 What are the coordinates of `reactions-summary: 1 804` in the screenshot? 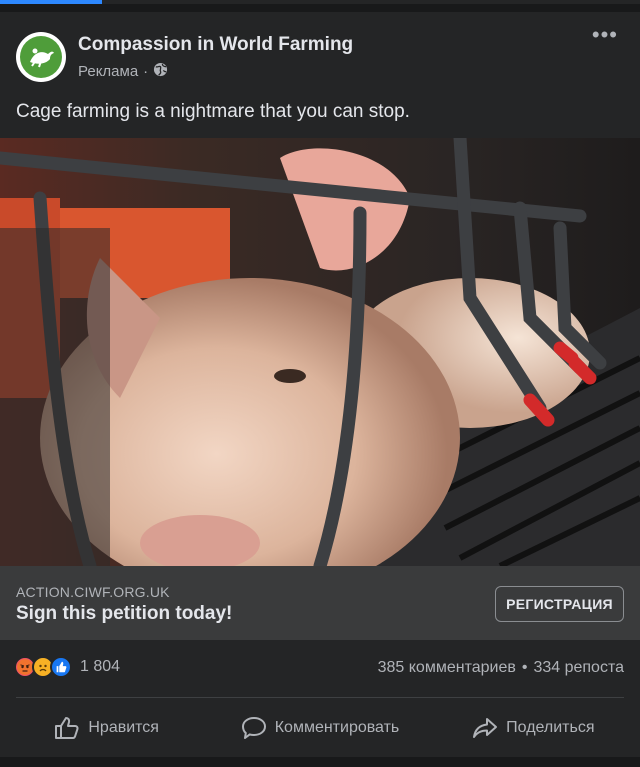 It's located at (67, 667).